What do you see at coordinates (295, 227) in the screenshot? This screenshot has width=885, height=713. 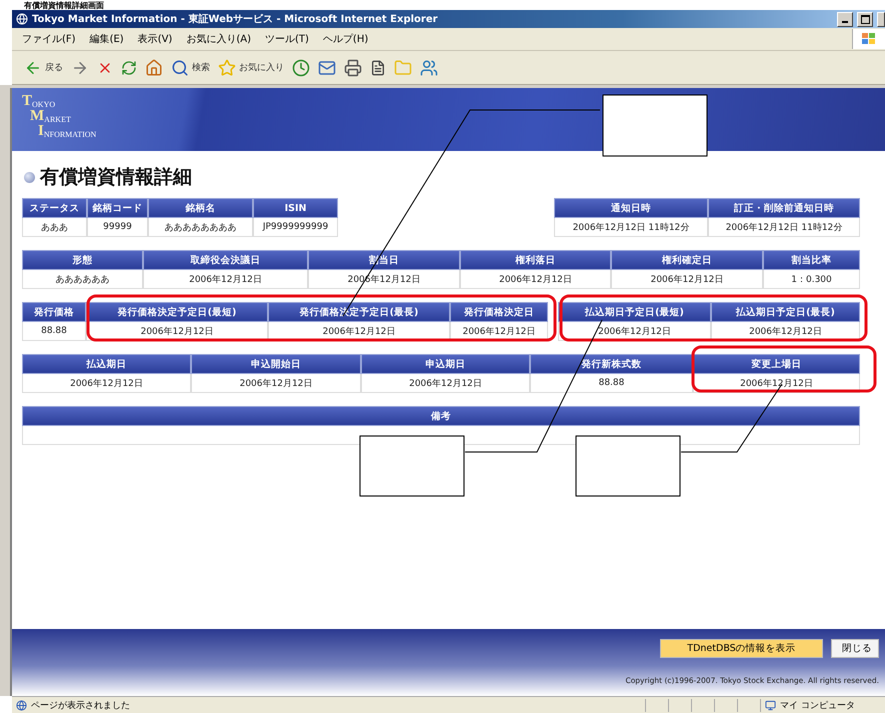 I see `table-cell: JP9999999999` at bounding box center [295, 227].